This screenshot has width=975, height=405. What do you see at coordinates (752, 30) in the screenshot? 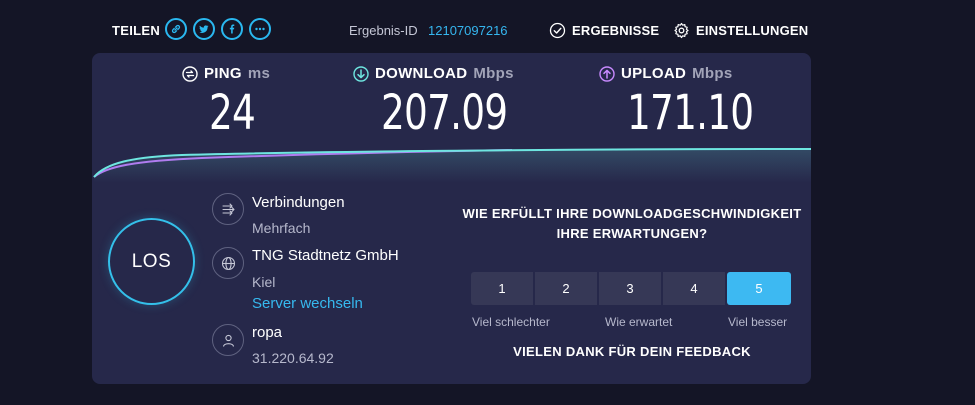
I see `settings-label: EINSTELLUNGEN` at bounding box center [752, 30].